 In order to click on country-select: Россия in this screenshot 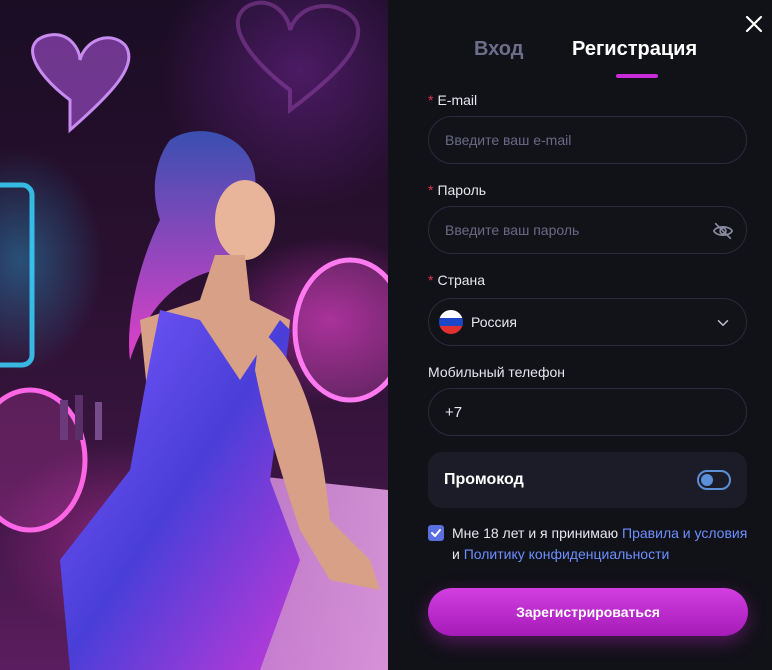, I will do `click(587, 322)`.